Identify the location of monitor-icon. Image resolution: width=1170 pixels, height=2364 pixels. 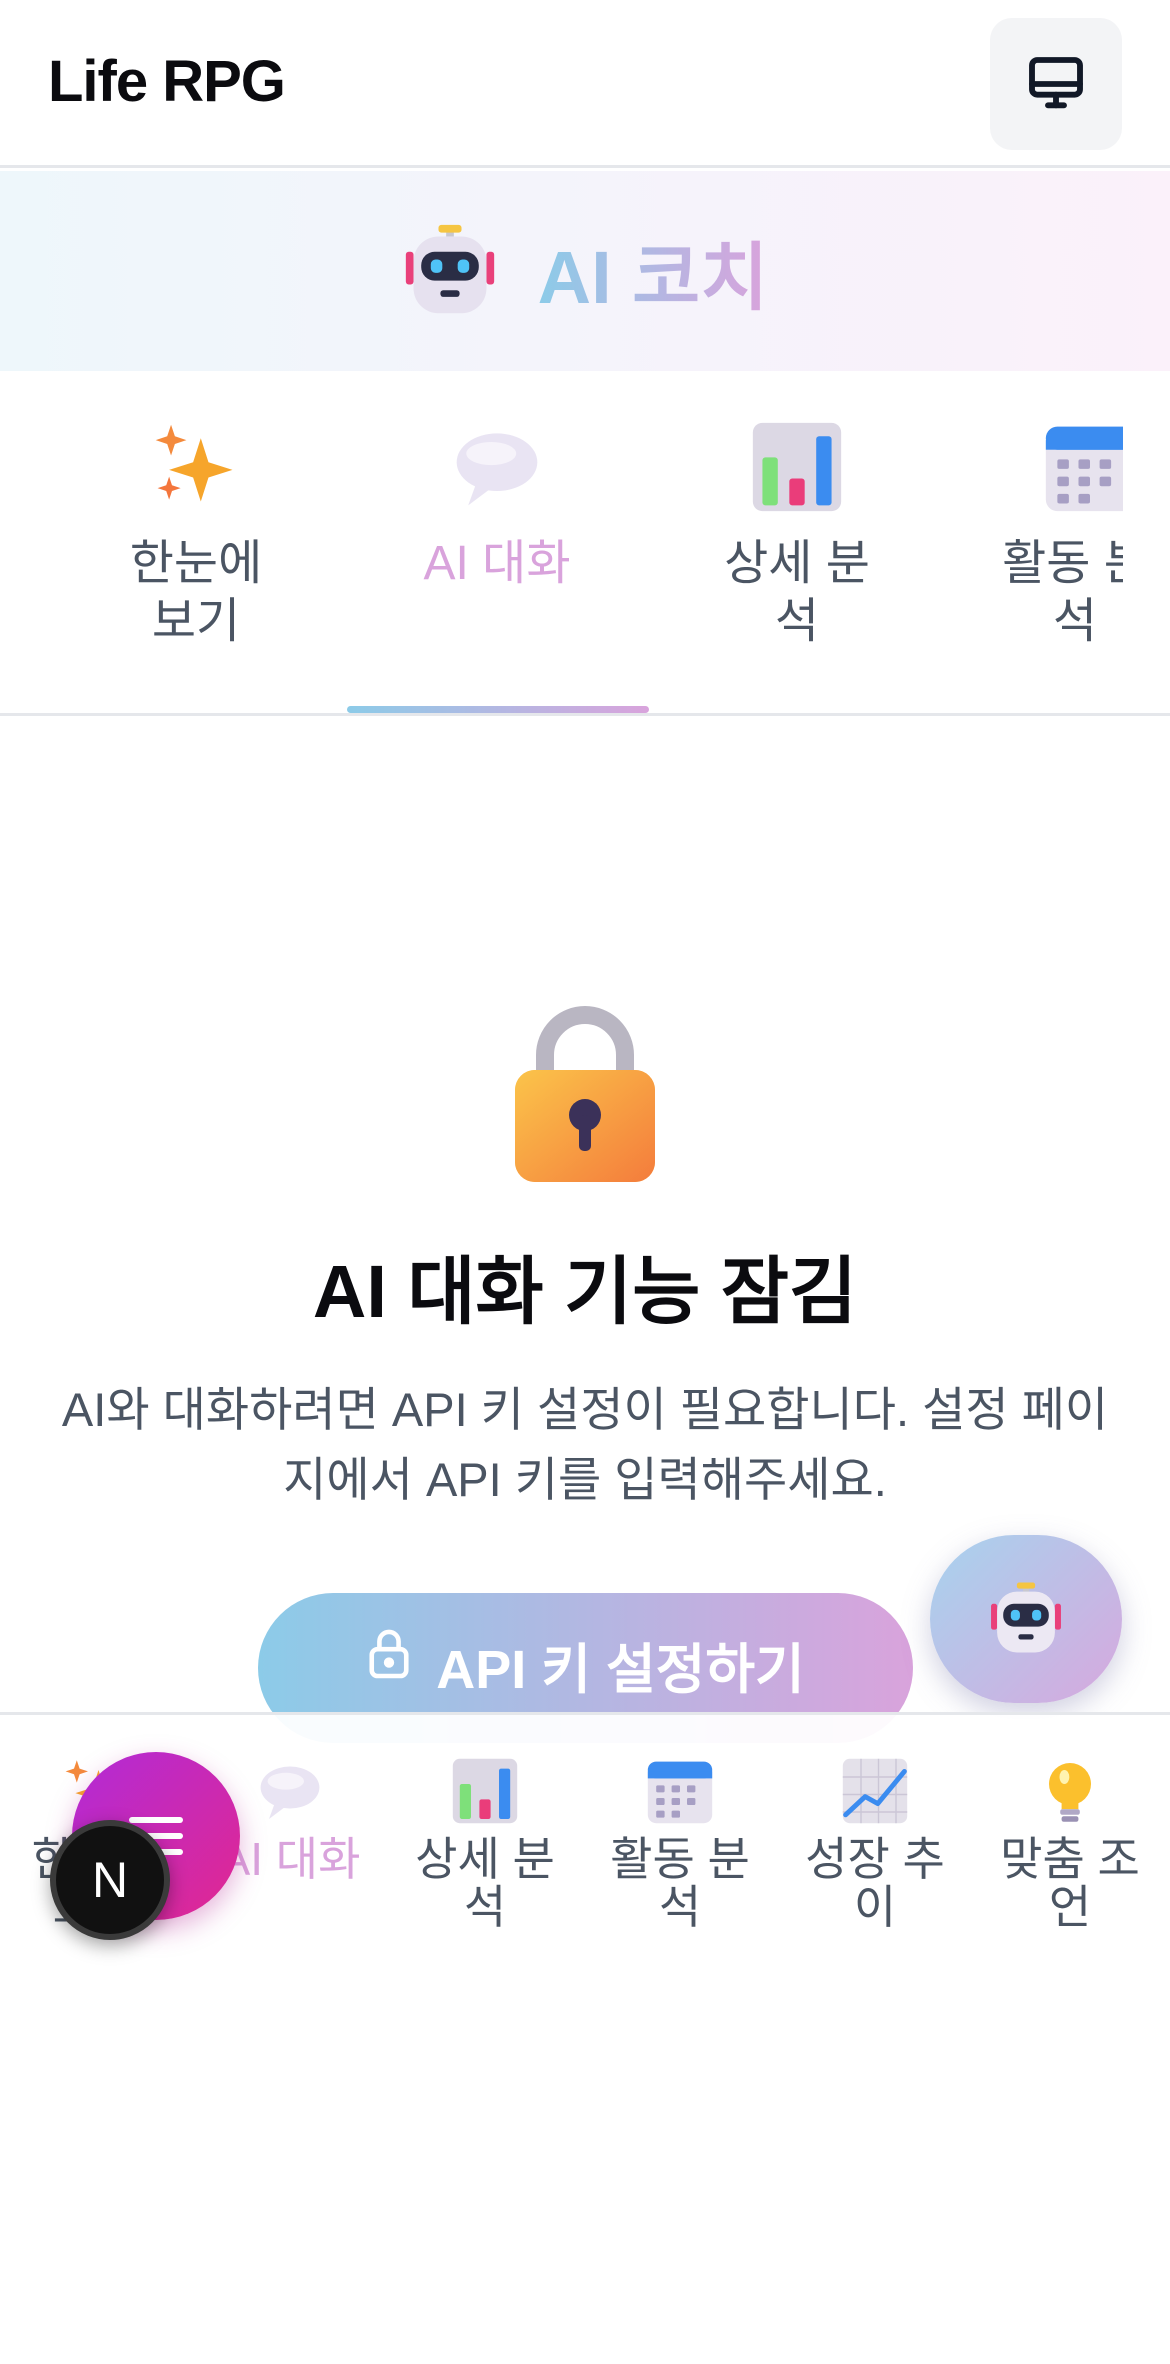
(1056, 83).